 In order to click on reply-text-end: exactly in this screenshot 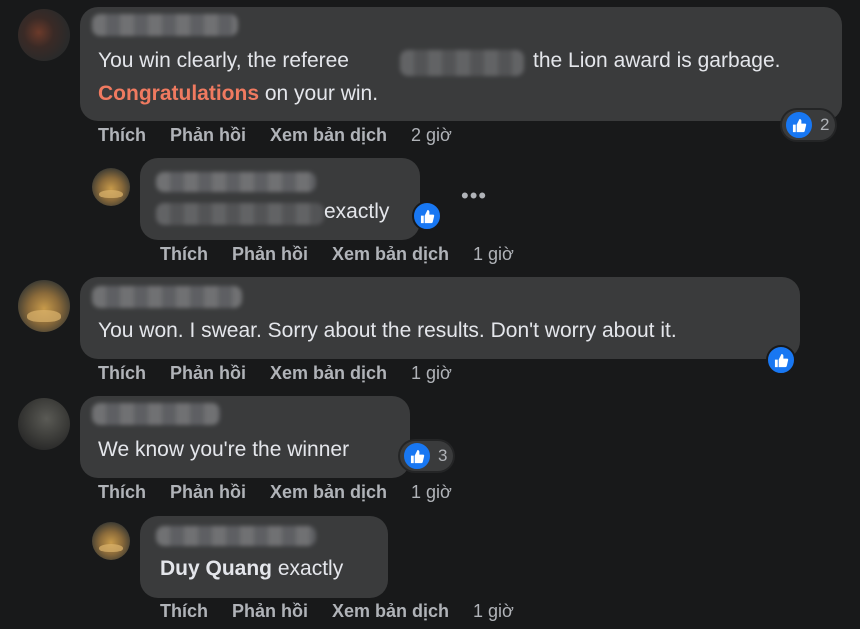, I will do `click(356, 212)`.